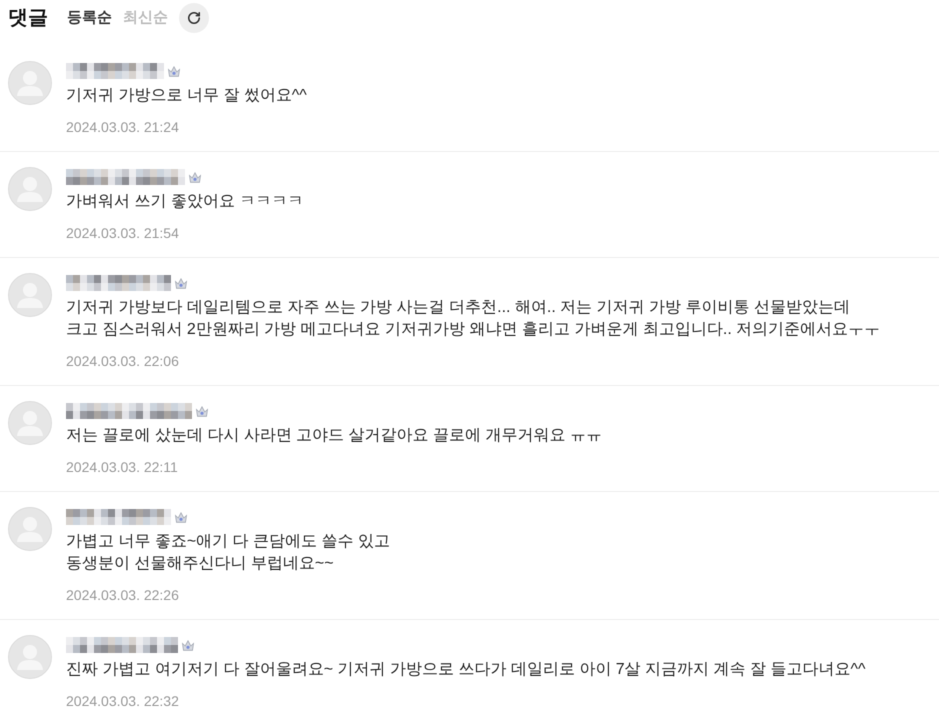  Describe the element at coordinates (473, 319) in the screenshot. I see `comment-text: 기저귀 가방보다 데일리템으로 자주 쓰는 가방 사는걸 더추천... 해여.. 저는 기저귀 가방 루이비통 선물받았는데 크고 짐스러워서 2만원짜리 가방 메고다녀요 기저귀가방 왜냐면 흘리고 가벼운게 최고입니다.. 저의기준에서요ㅜㅜ` at that location.